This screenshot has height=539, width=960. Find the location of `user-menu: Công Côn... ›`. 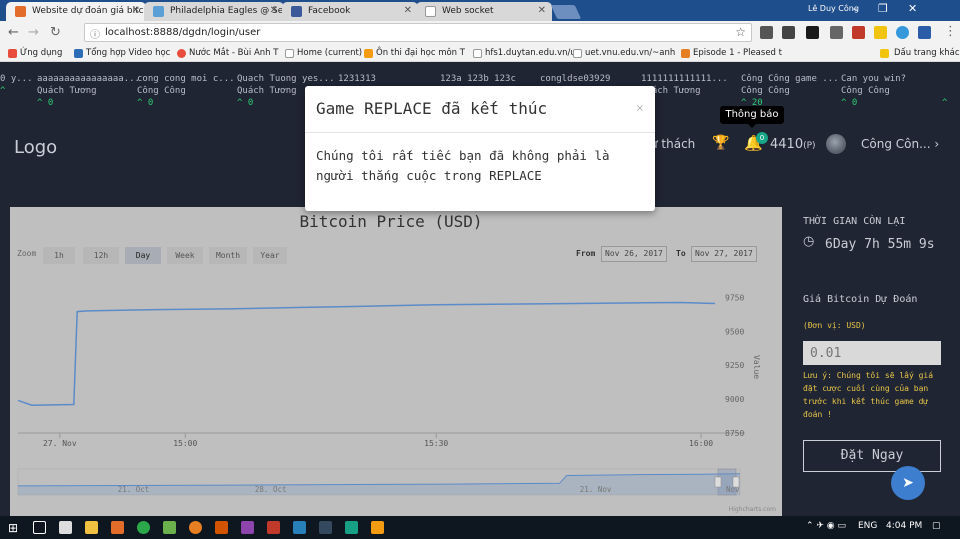

user-menu: Công Côn... › is located at coordinates (900, 144).